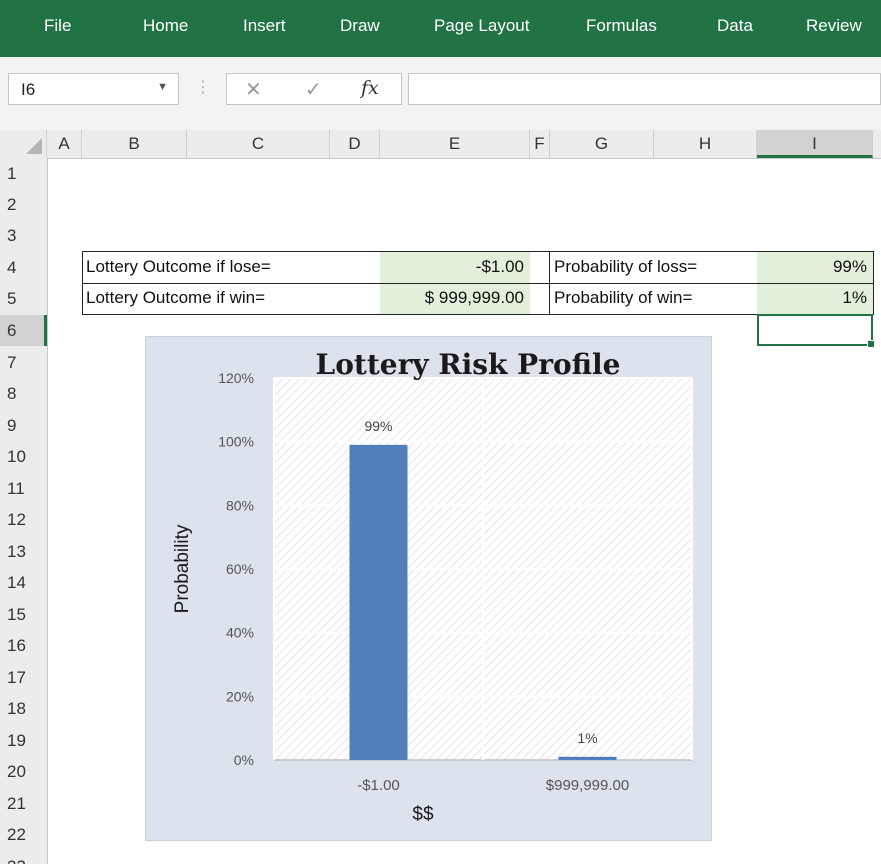  Describe the element at coordinates (871, 344) in the screenshot. I see `fill-handle` at that location.